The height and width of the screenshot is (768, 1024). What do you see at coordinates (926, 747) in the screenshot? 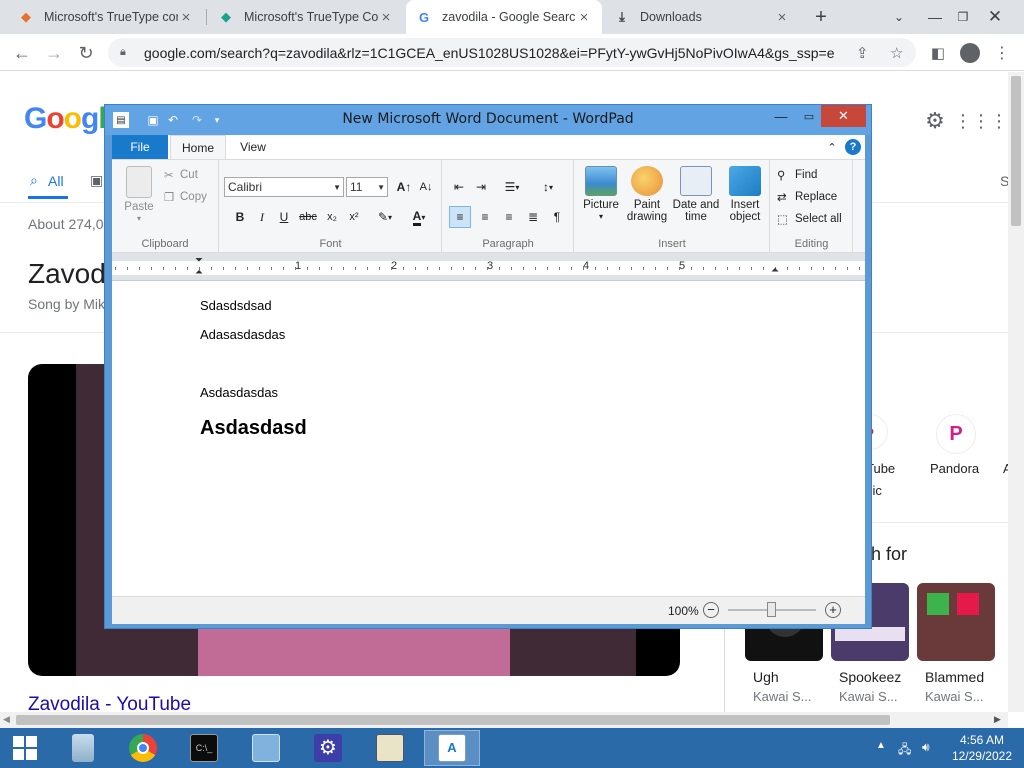
I see `volume-icon: 🔊︎` at bounding box center [926, 747].